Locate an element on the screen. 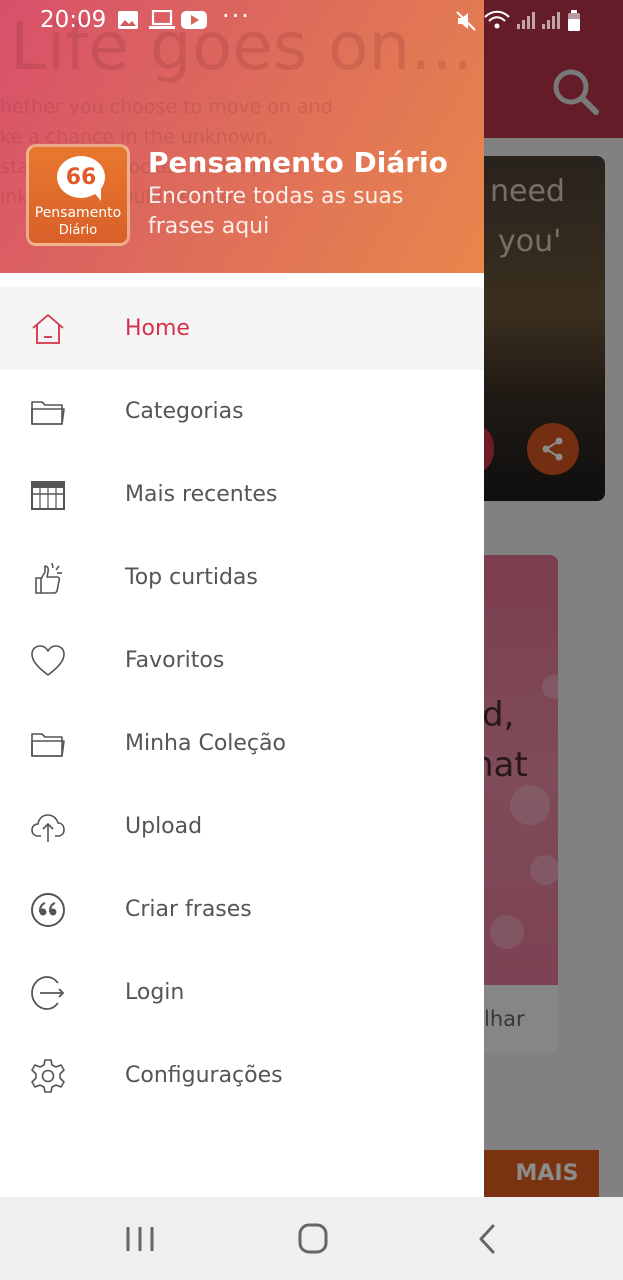 This screenshot has height=1280, width=623. folder-icon is located at coordinates (48, 413).